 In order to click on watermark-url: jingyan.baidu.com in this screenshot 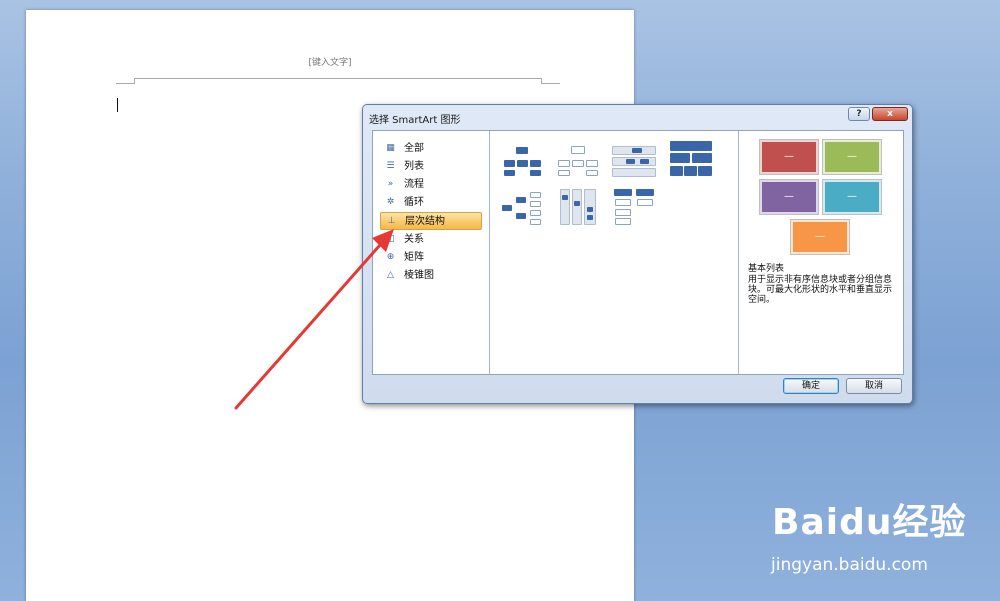, I will do `click(849, 565)`.